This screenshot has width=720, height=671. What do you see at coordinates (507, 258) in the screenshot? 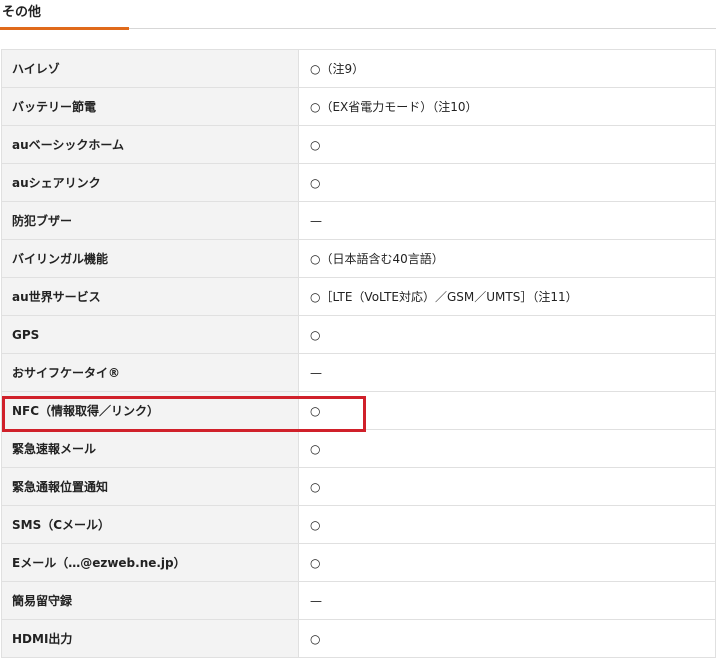
I see `row-value: ○（日本語含む40言語）` at bounding box center [507, 258].